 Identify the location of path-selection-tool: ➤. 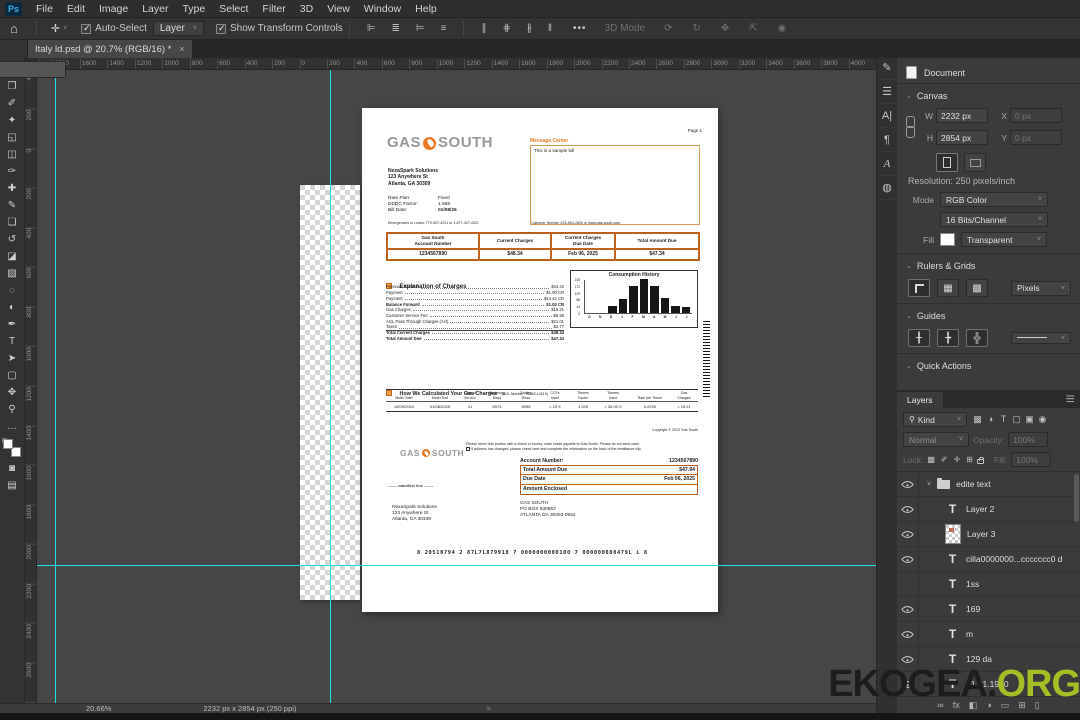
(12, 358).